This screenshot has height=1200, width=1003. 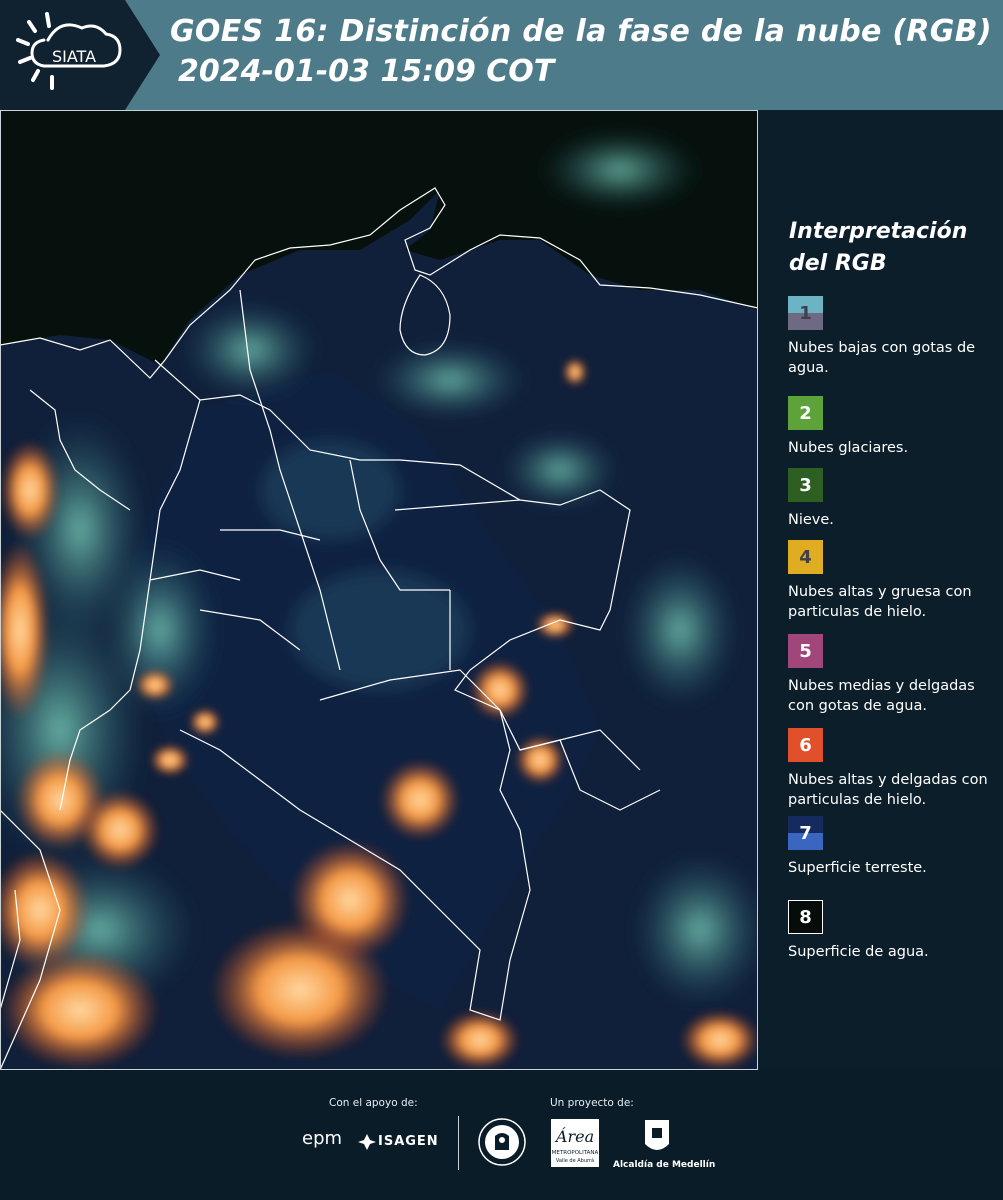 I want to click on alcaldia-shield-icon, so click(x=657, y=1135).